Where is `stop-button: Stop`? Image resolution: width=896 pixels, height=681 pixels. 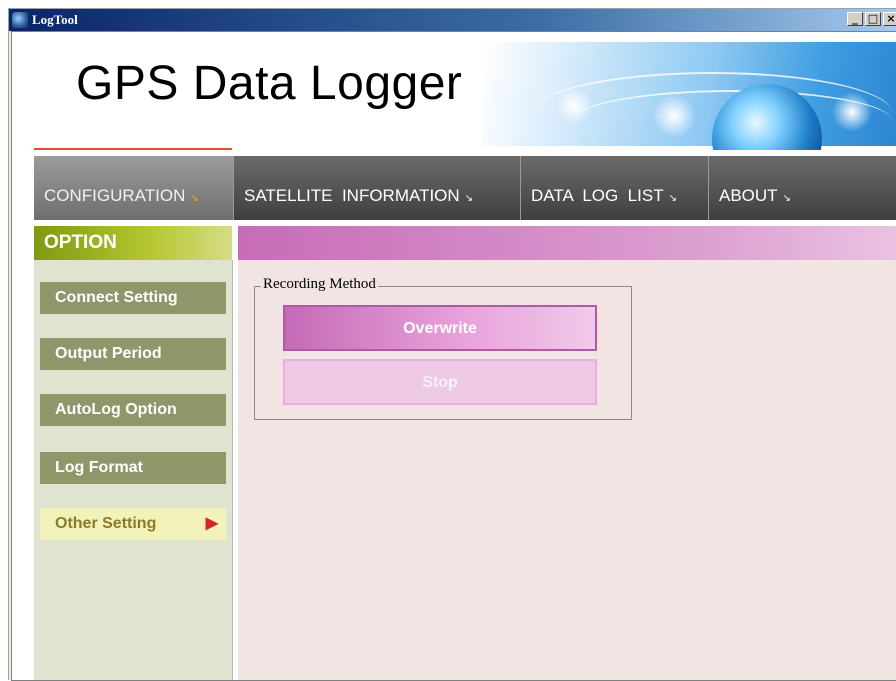
stop-button: Stop is located at coordinates (440, 382).